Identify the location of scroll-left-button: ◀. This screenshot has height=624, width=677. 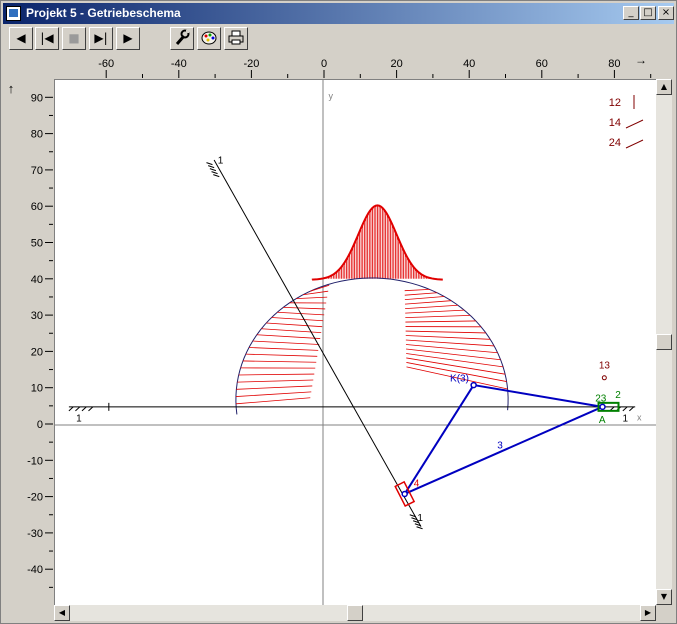
(62, 613).